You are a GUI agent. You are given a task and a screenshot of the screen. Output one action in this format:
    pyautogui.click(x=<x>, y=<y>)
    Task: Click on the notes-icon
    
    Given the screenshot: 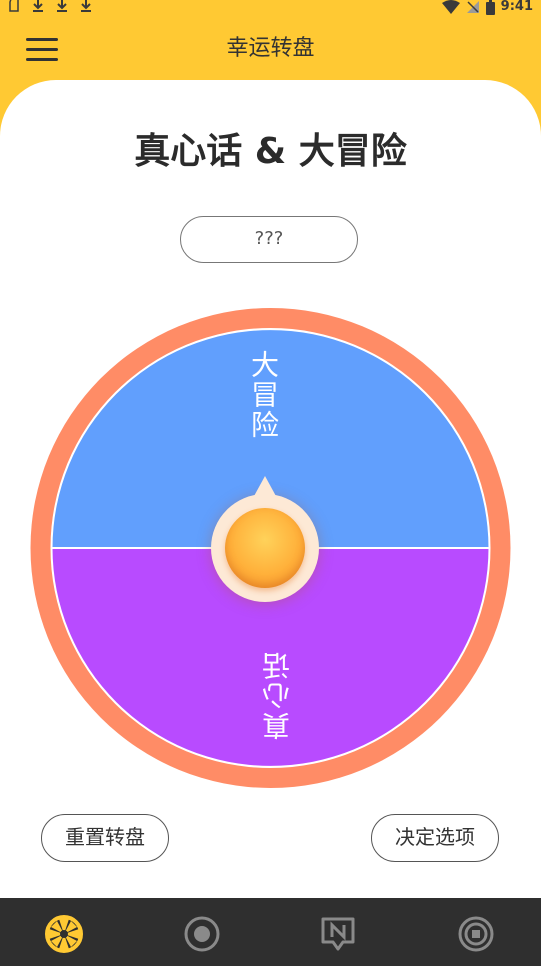 What is the action you would take?
    pyautogui.click(x=338, y=934)
    